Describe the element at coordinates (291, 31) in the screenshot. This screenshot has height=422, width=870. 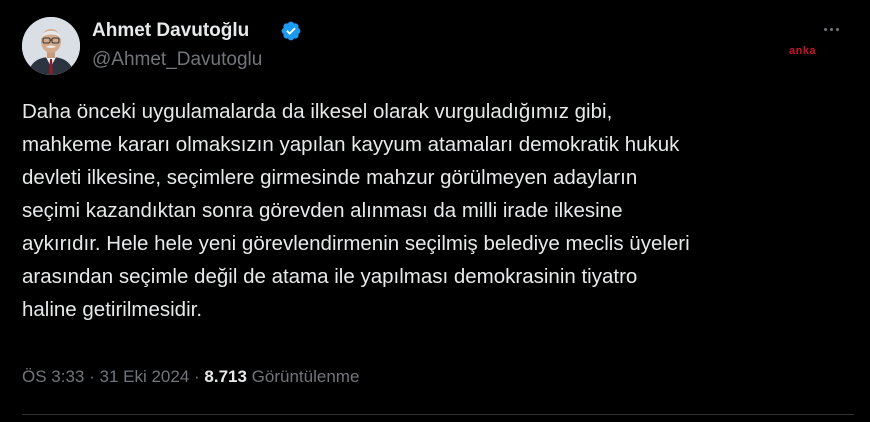
I see `verified-badge-icon` at that location.